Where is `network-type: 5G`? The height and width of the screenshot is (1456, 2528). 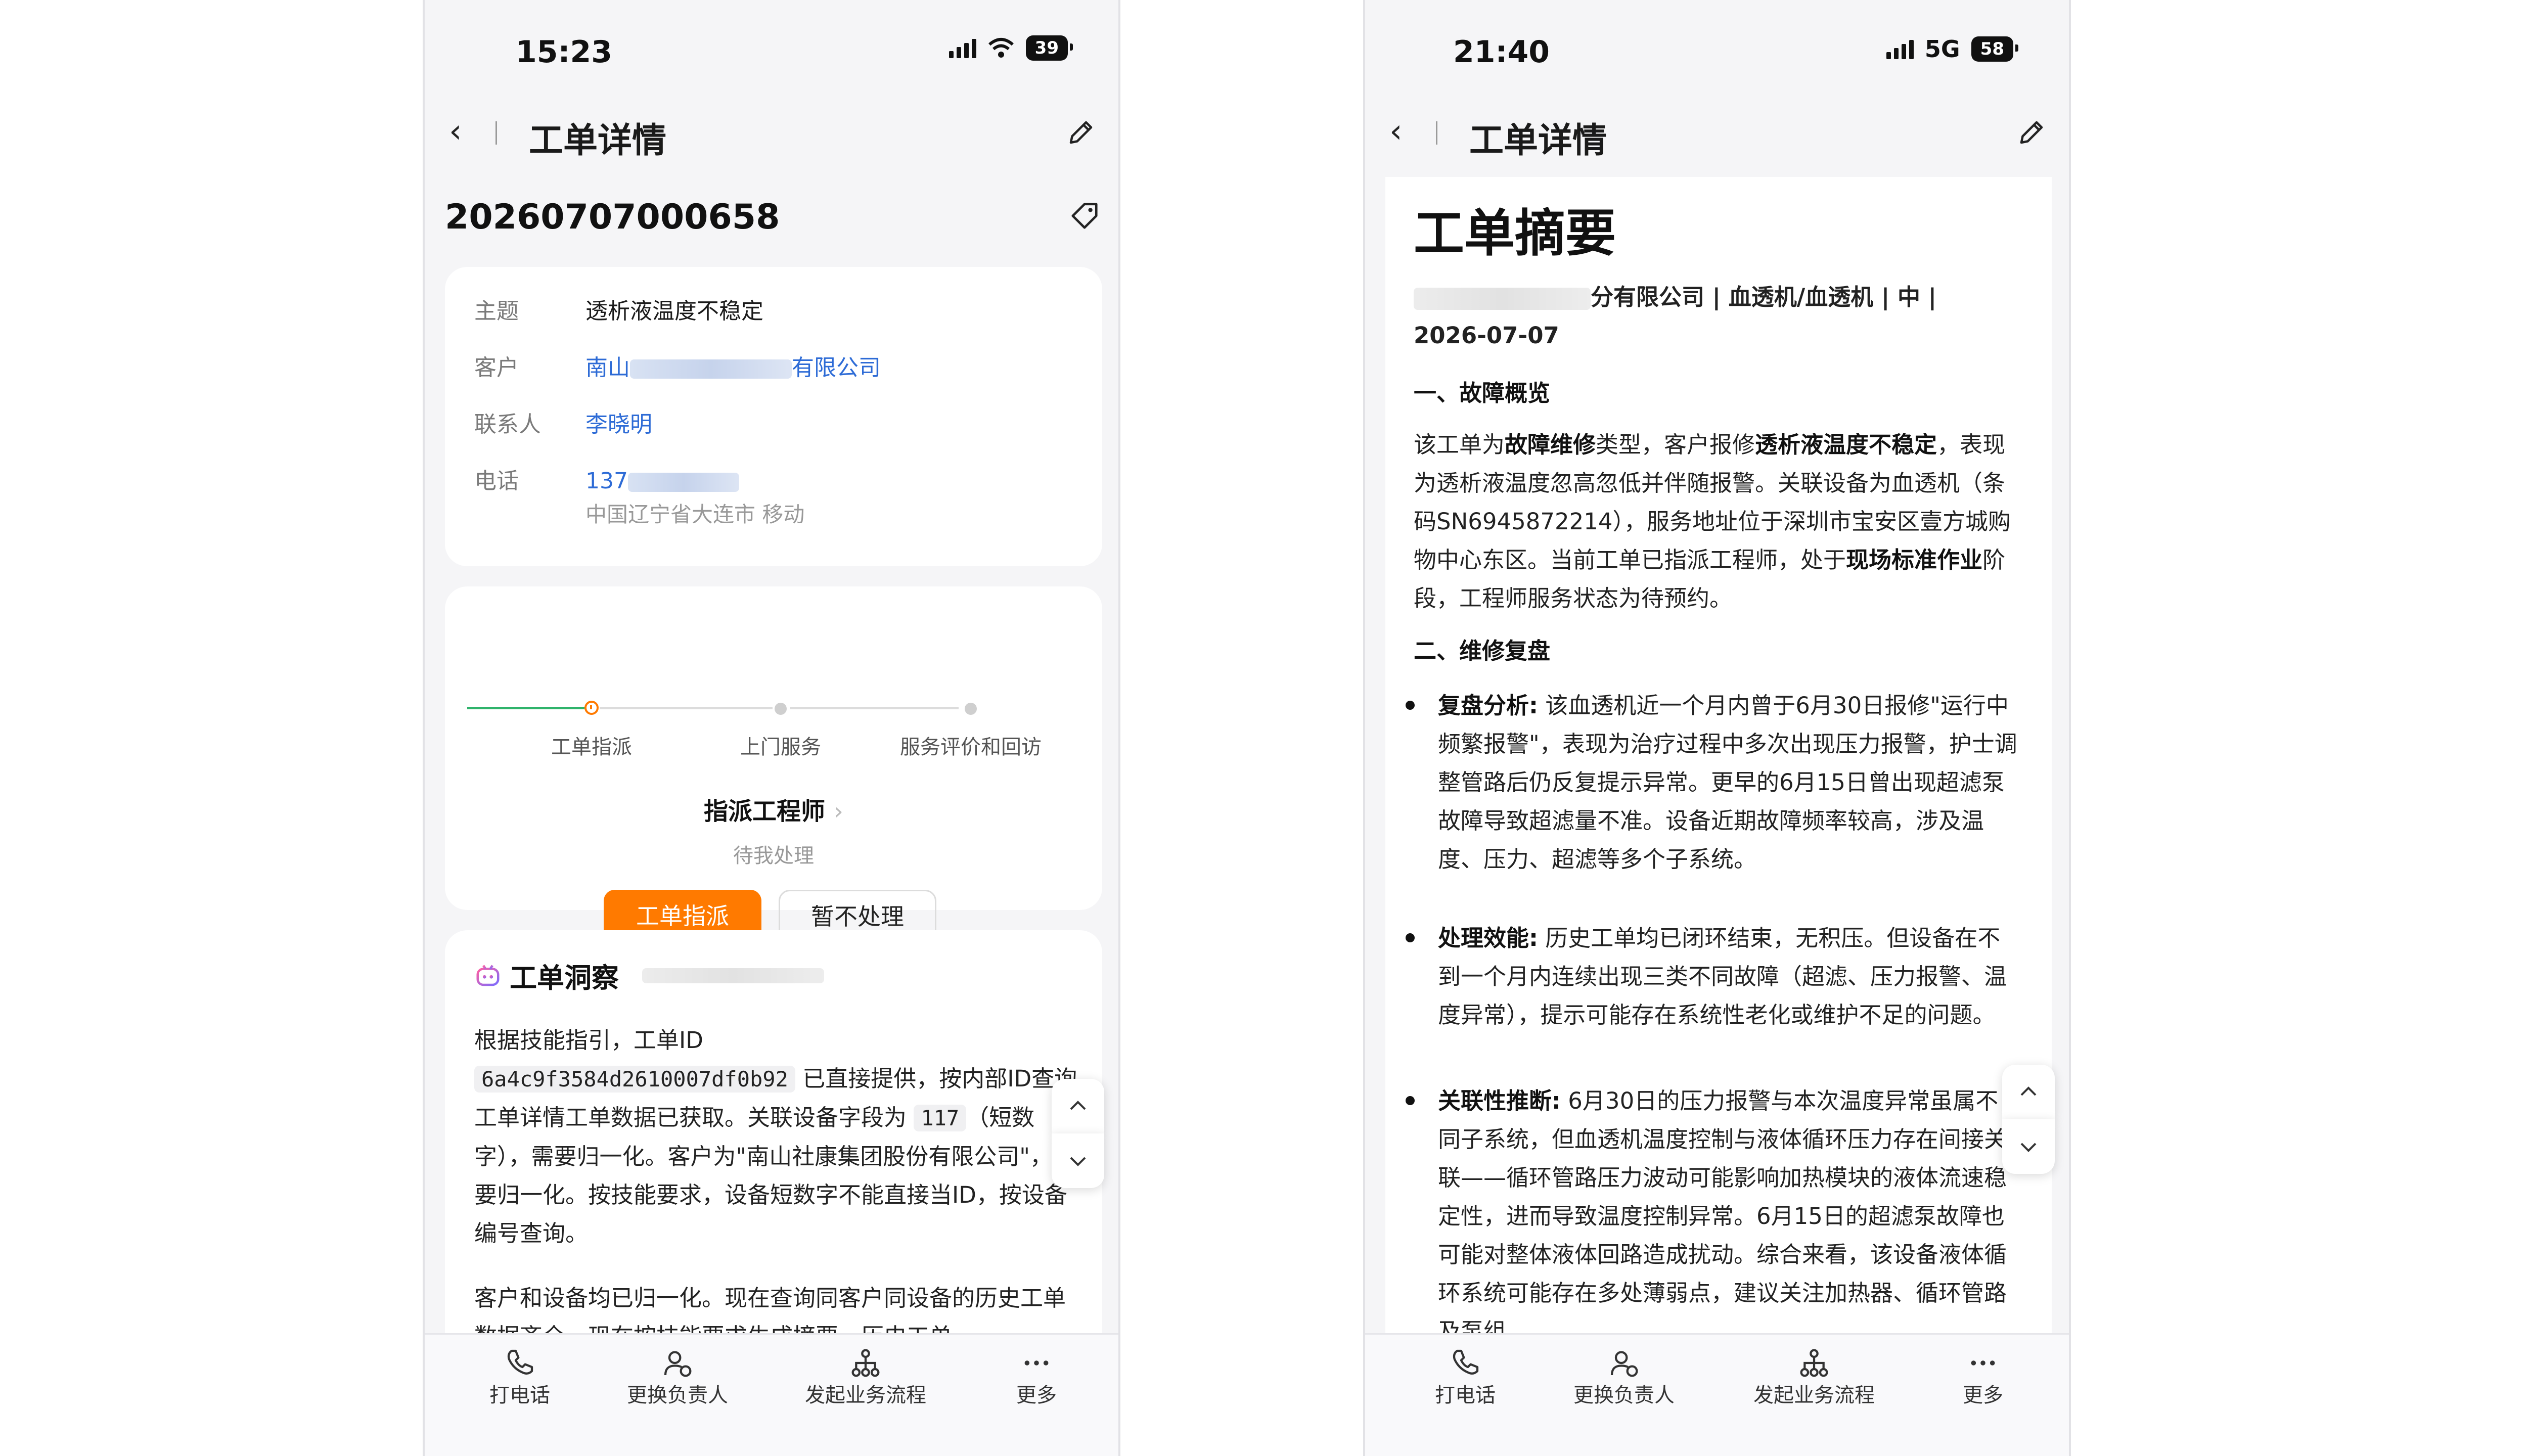
network-type: 5G is located at coordinates (1942, 49).